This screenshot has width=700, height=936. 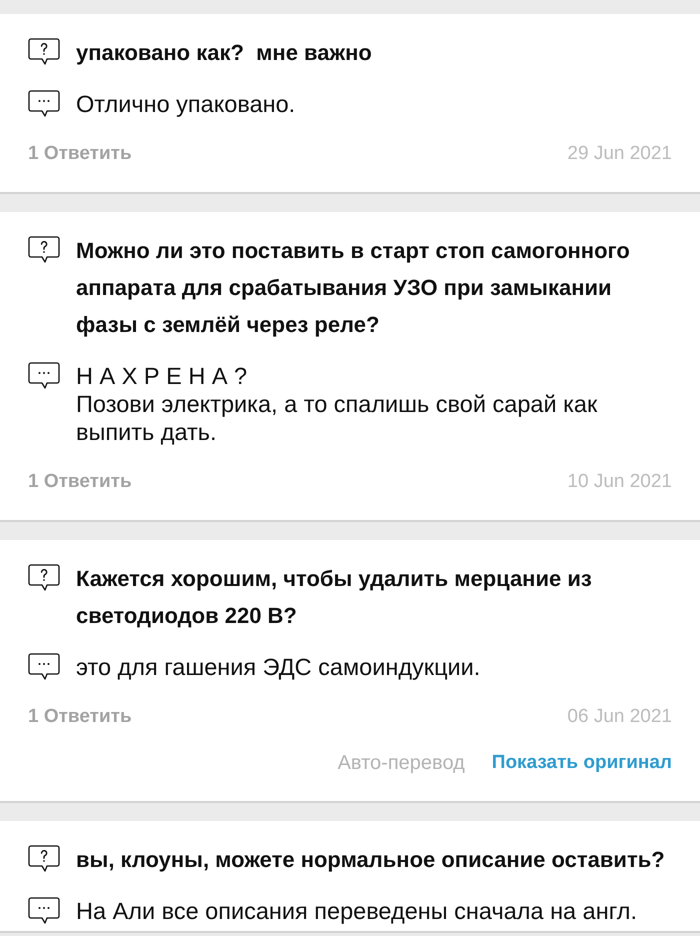 I want to click on answer-text: это для гашения ЭДС самоиндукции., so click(x=279, y=667).